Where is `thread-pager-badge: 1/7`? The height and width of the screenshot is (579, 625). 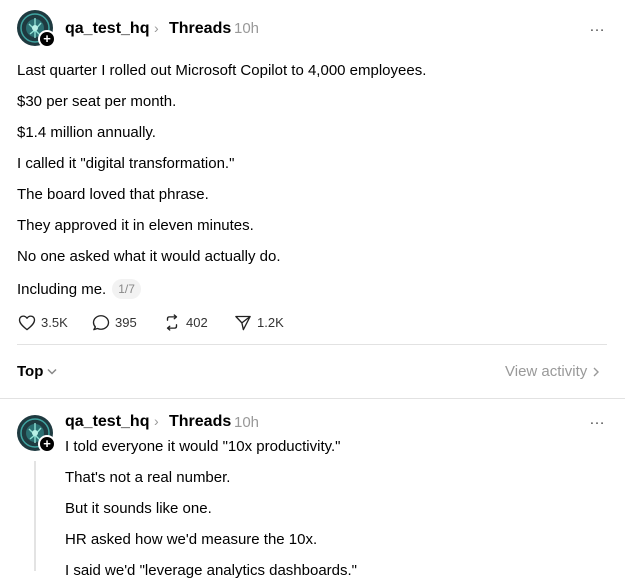
thread-pager-badge: 1/7 is located at coordinates (126, 289).